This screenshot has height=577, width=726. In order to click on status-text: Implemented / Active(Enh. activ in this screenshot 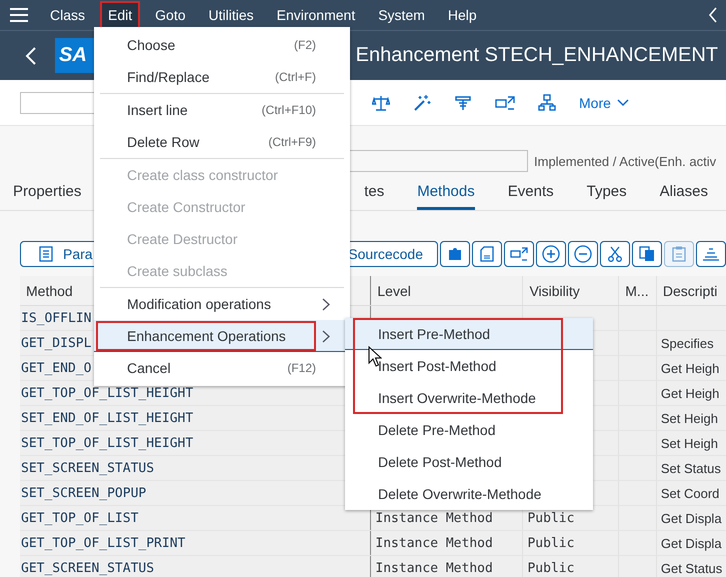, I will do `click(625, 161)`.